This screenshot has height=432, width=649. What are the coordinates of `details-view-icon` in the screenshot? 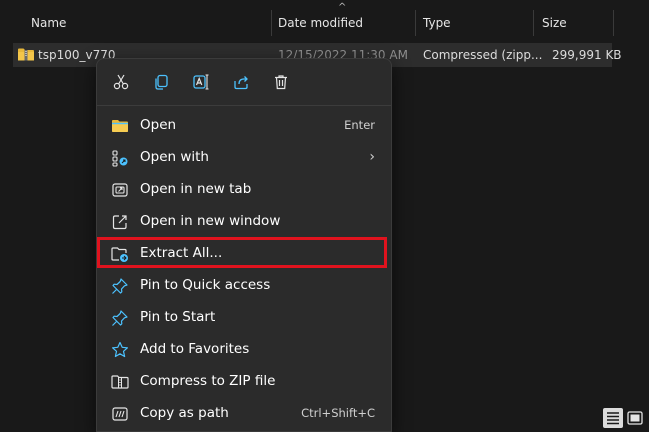 It's located at (613, 418).